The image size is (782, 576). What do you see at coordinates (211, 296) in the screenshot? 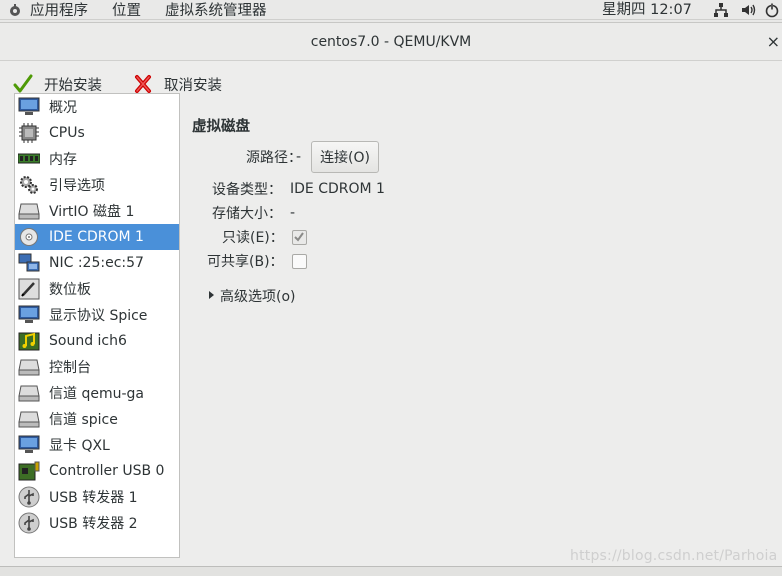
I see `expander-arrow-icon` at bounding box center [211, 296].